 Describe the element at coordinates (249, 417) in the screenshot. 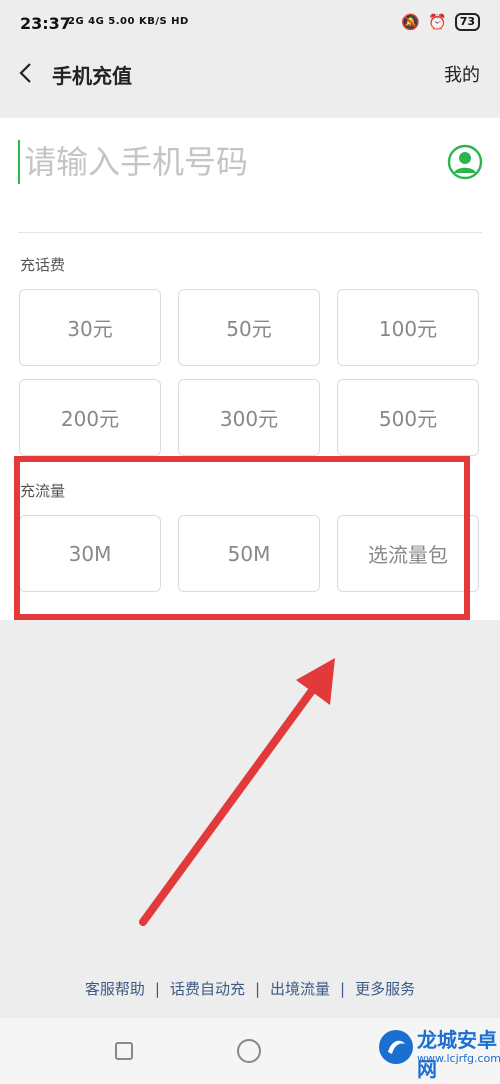

I see `recharge-option: 300元` at that location.